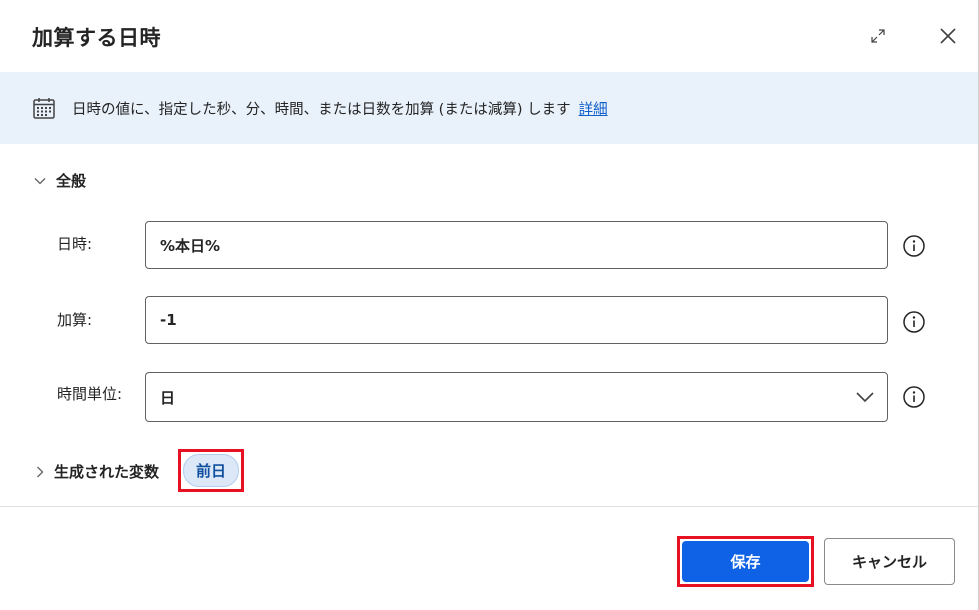  I want to click on cancel-button: キャンセル, so click(889, 561).